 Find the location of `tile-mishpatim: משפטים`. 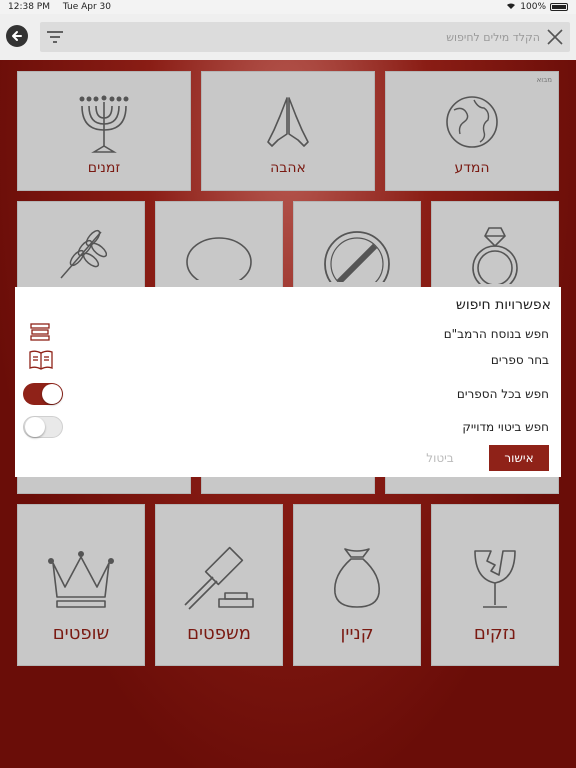

tile-mishpatim: משפטים is located at coordinates (219, 585).